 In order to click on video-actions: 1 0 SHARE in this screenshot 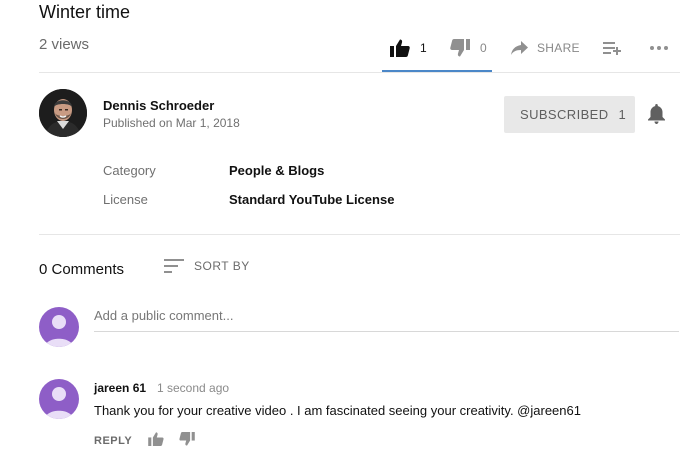, I will do `click(532, 51)`.